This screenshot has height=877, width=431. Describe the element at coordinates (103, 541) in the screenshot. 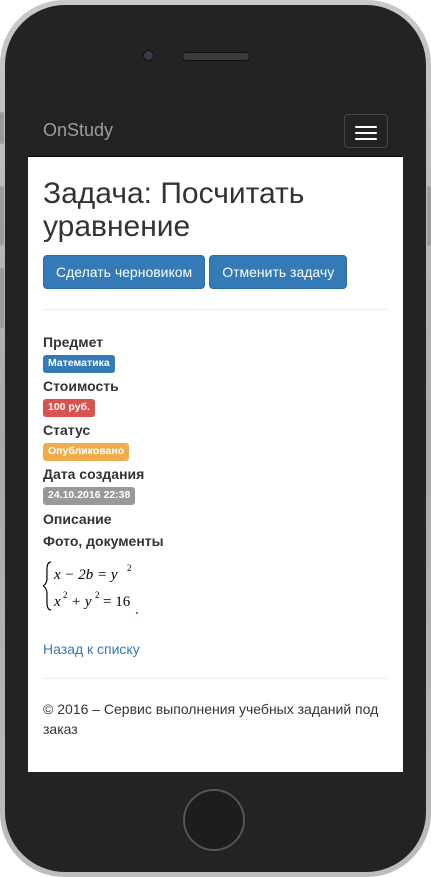

I see `attachments-label: Фото, документы` at that location.